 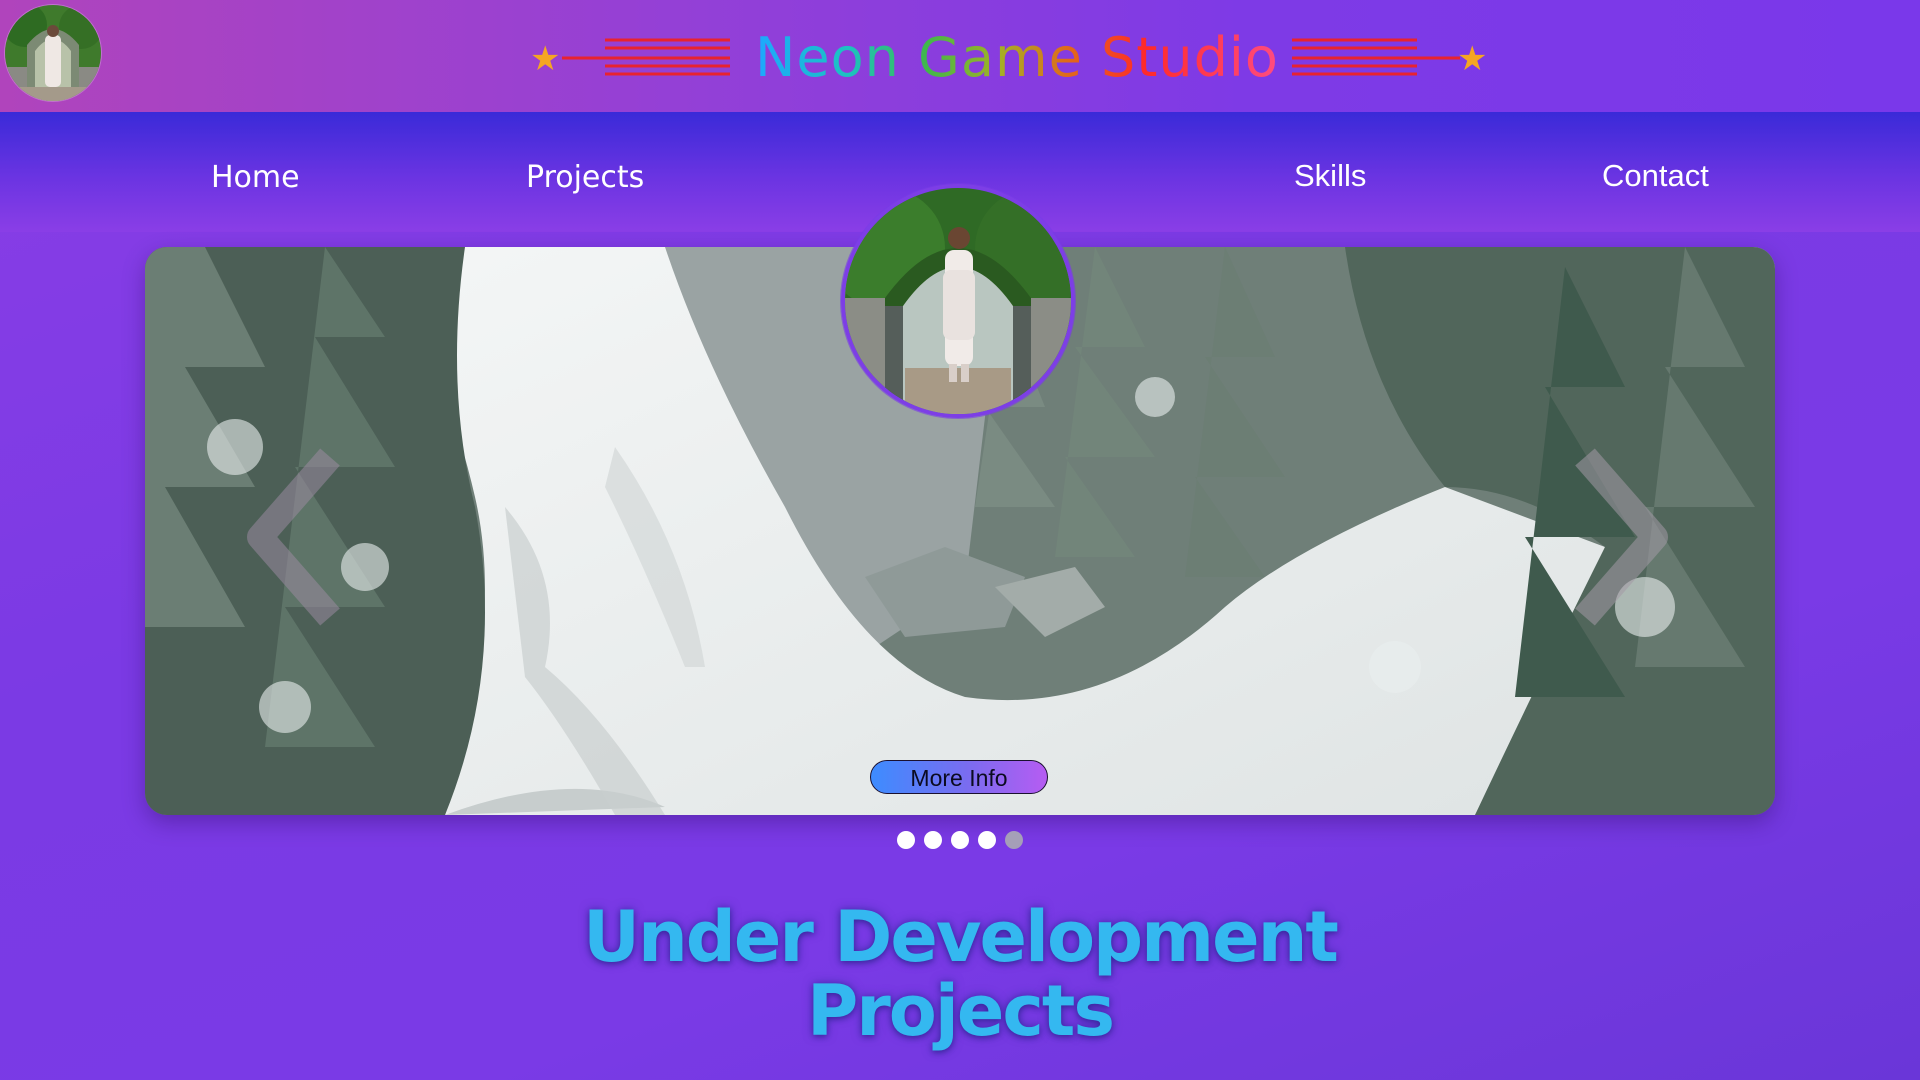 I want to click on avatar-image, so click(x=53, y=53).